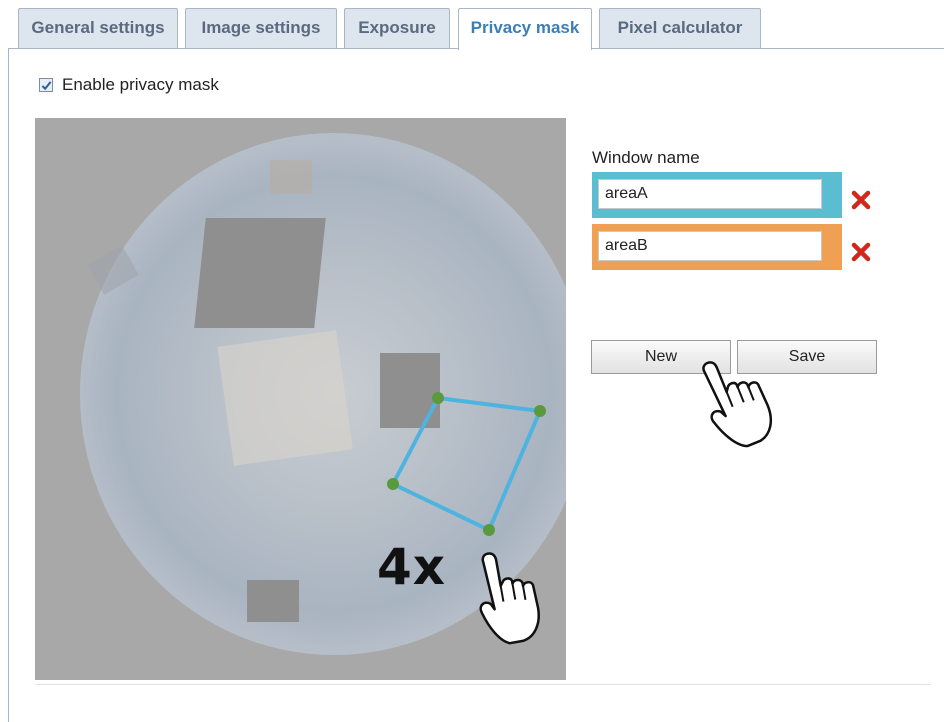  I want to click on tab-privacy-mask: Privacy mask, so click(525, 29).